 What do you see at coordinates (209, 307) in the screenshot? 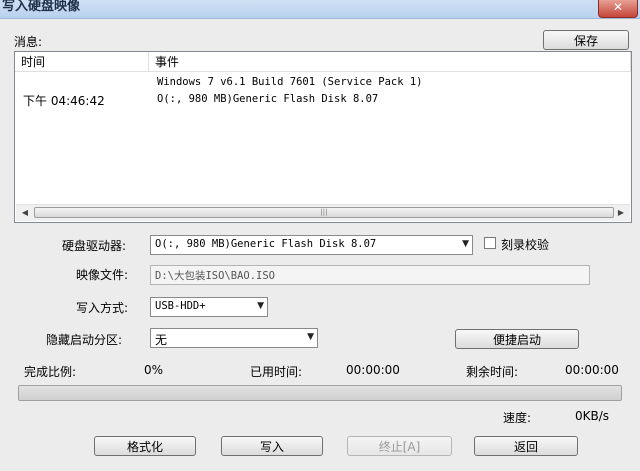
I see `write-mode-select: USB-HDD+ ▼` at bounding box center [209, 307].